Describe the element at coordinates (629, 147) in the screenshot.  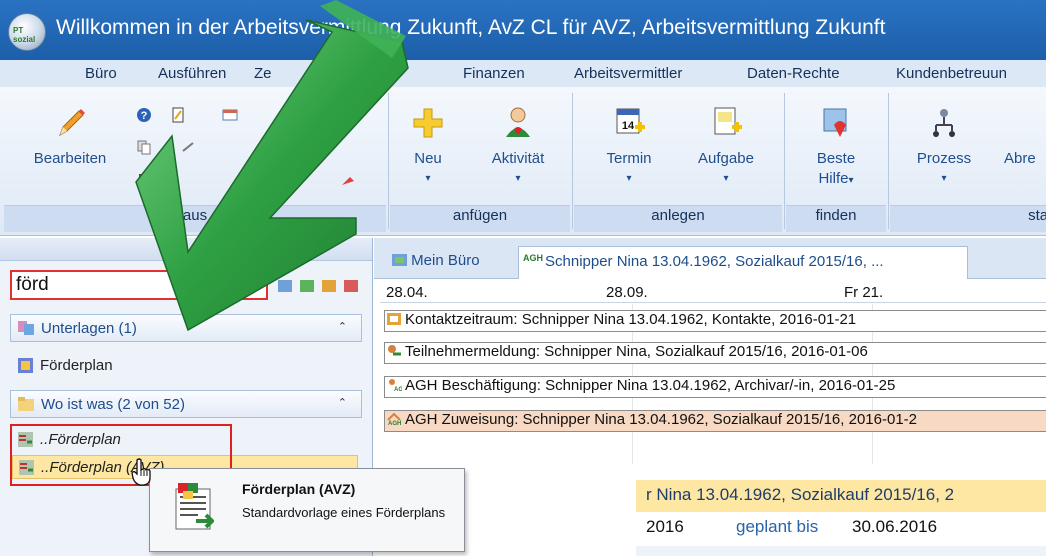
I see `appointment-button: 14 Termin ▾` at that location.